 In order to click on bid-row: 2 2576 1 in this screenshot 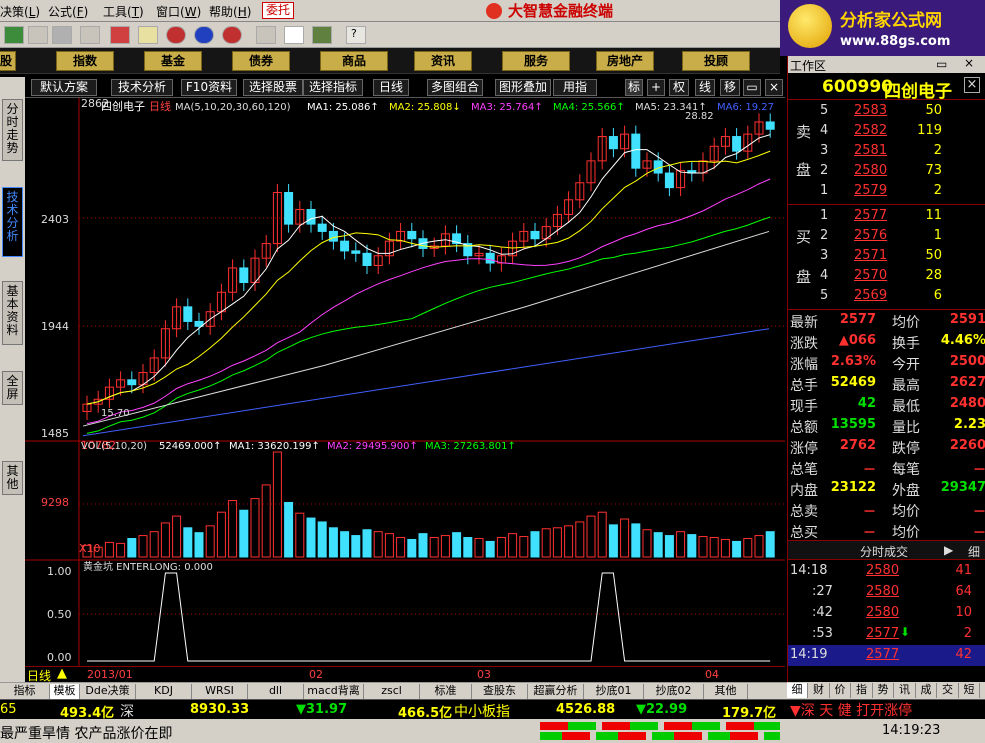, I will do `click(886, 238)`.